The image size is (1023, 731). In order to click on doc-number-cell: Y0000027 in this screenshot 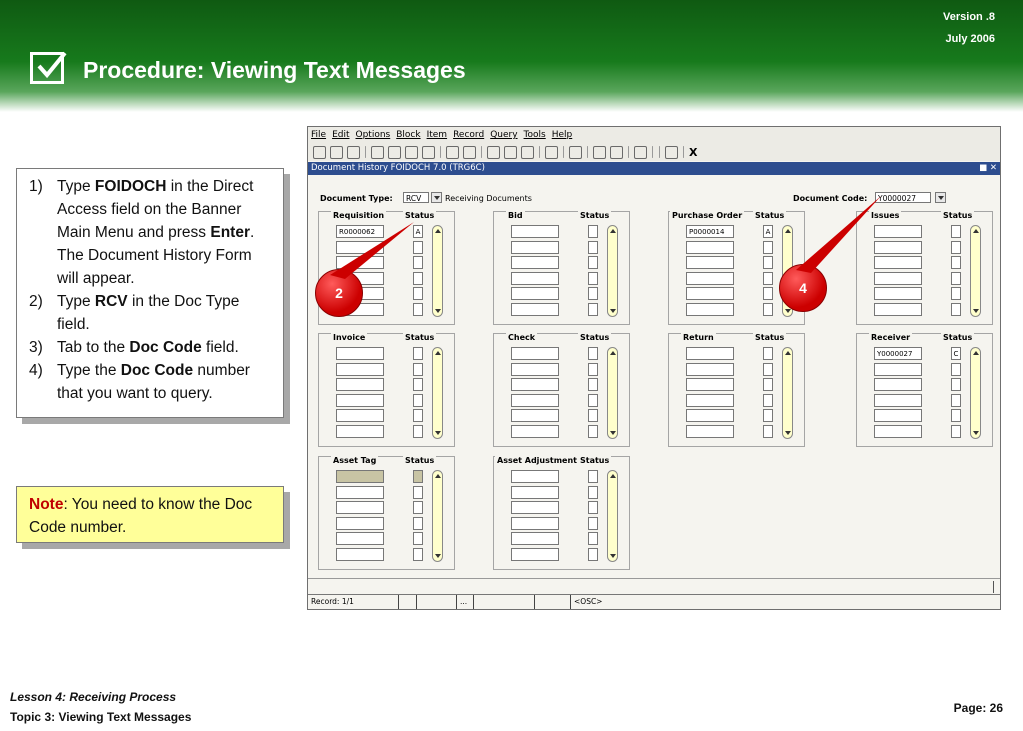, I will do `click(898, 353)`.